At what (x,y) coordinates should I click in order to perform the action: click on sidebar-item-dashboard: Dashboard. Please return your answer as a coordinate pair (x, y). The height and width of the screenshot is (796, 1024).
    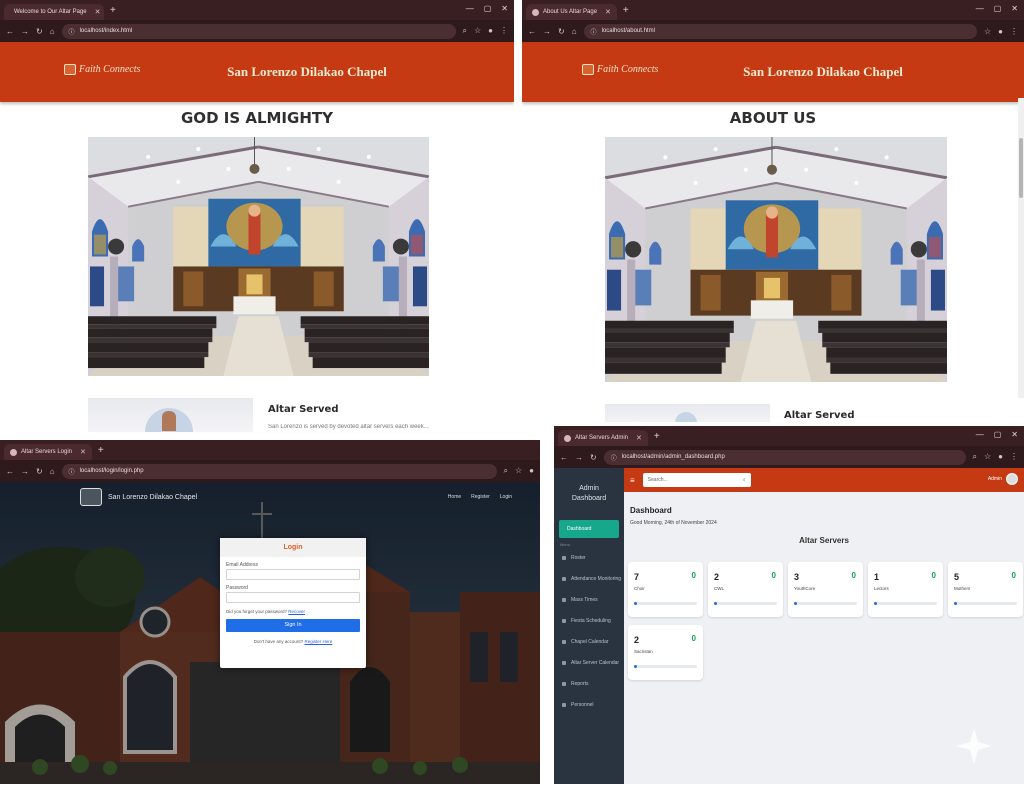
    Looking at the image, I should click on (589, 529).